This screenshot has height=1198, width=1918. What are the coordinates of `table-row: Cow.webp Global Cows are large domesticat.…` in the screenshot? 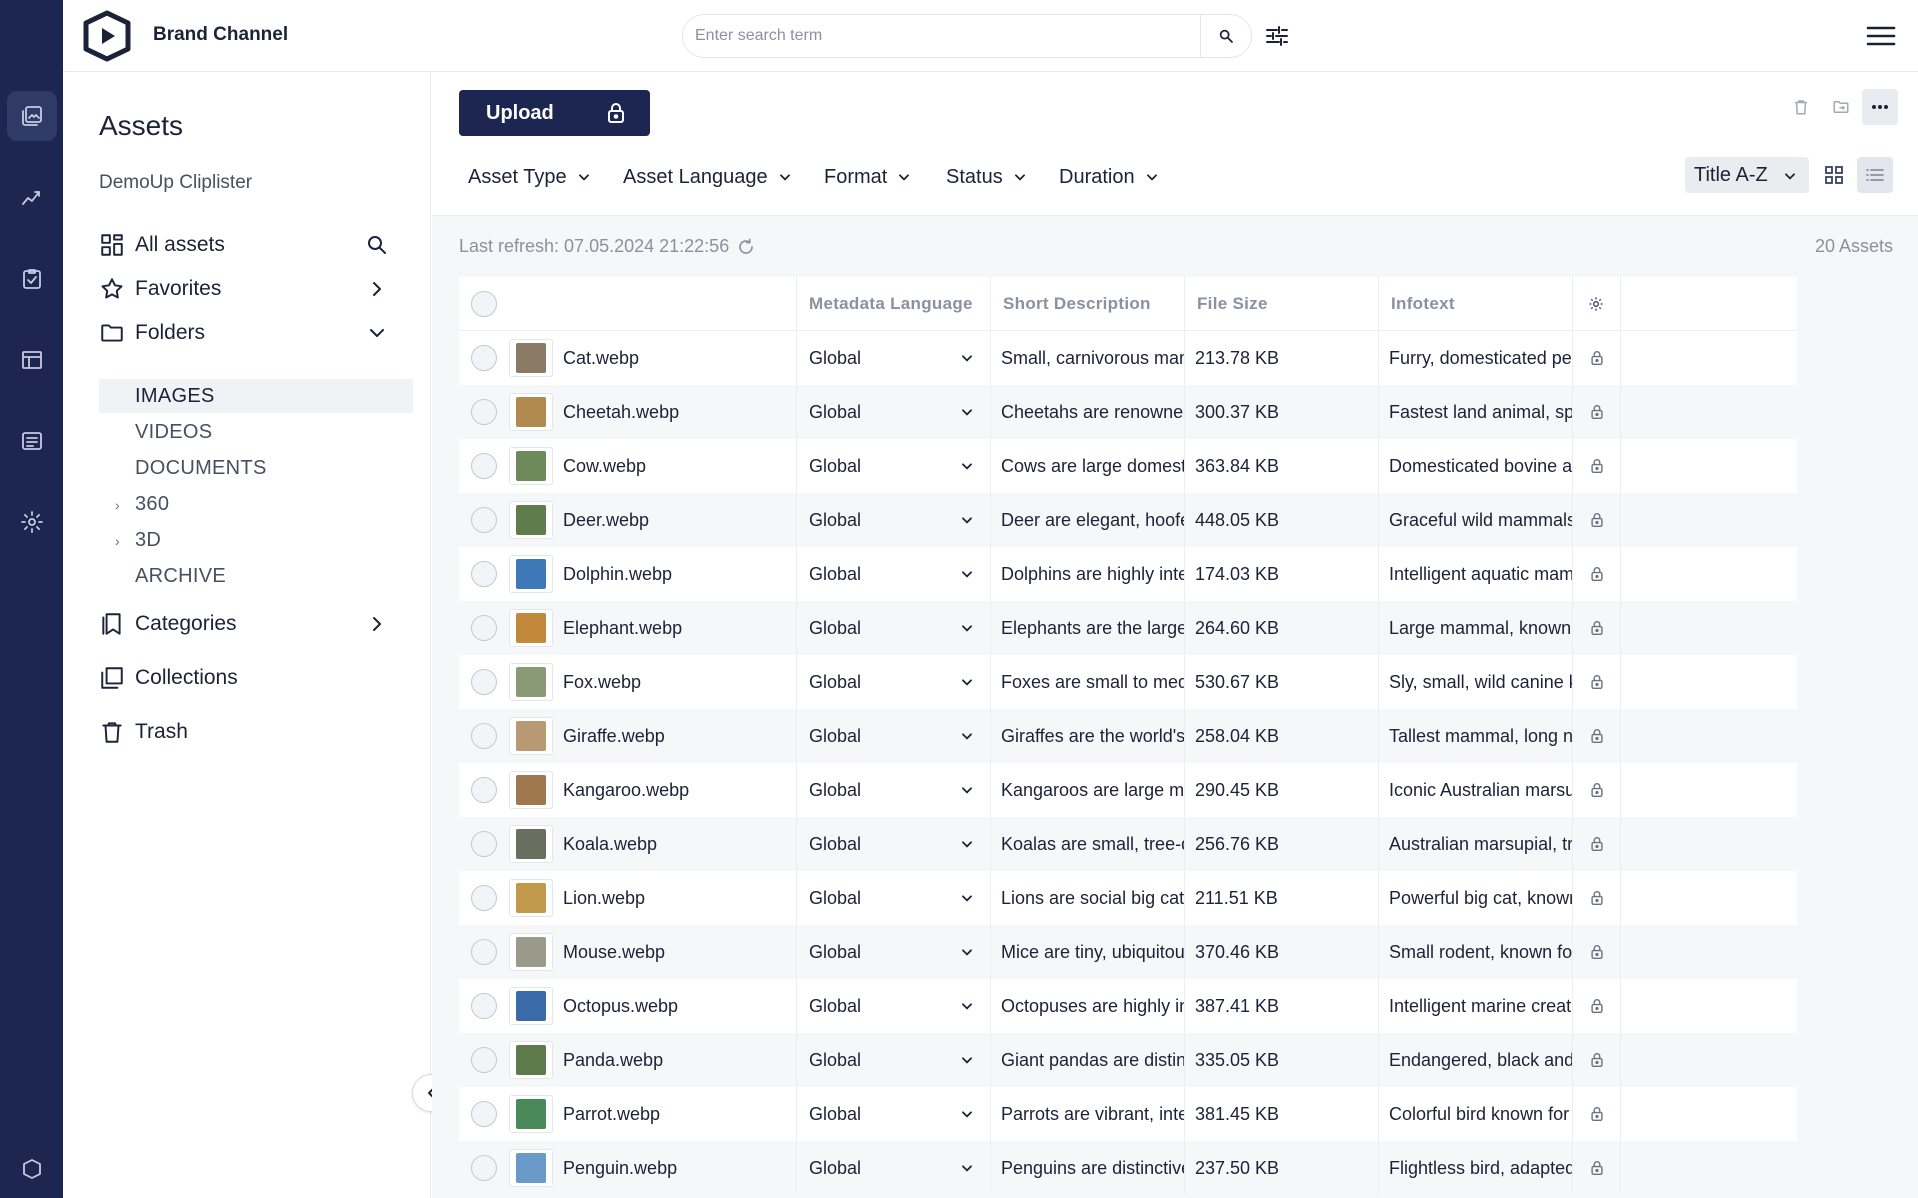 It's located at (1128, 466).